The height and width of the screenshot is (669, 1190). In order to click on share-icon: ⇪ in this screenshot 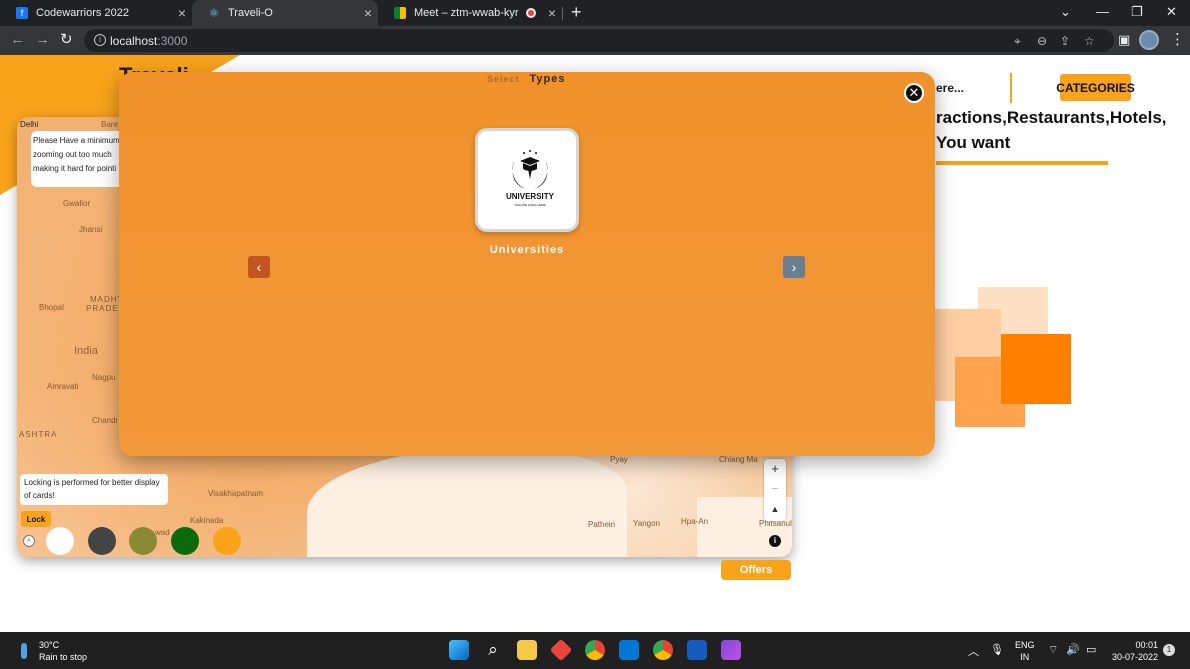, I will do `click(1065, 41)`.